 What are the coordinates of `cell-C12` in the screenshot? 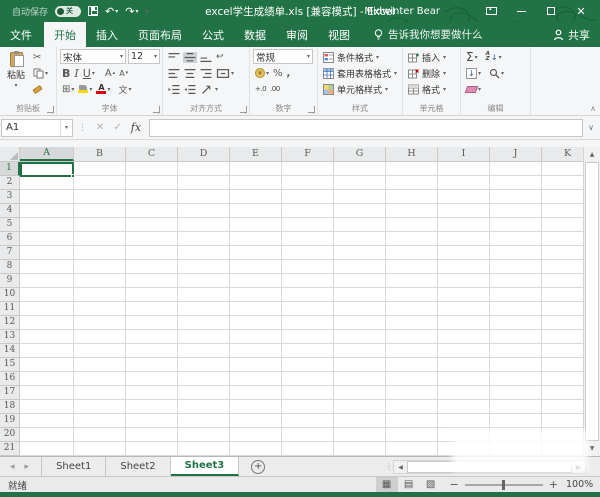 It's located at (152, 323).